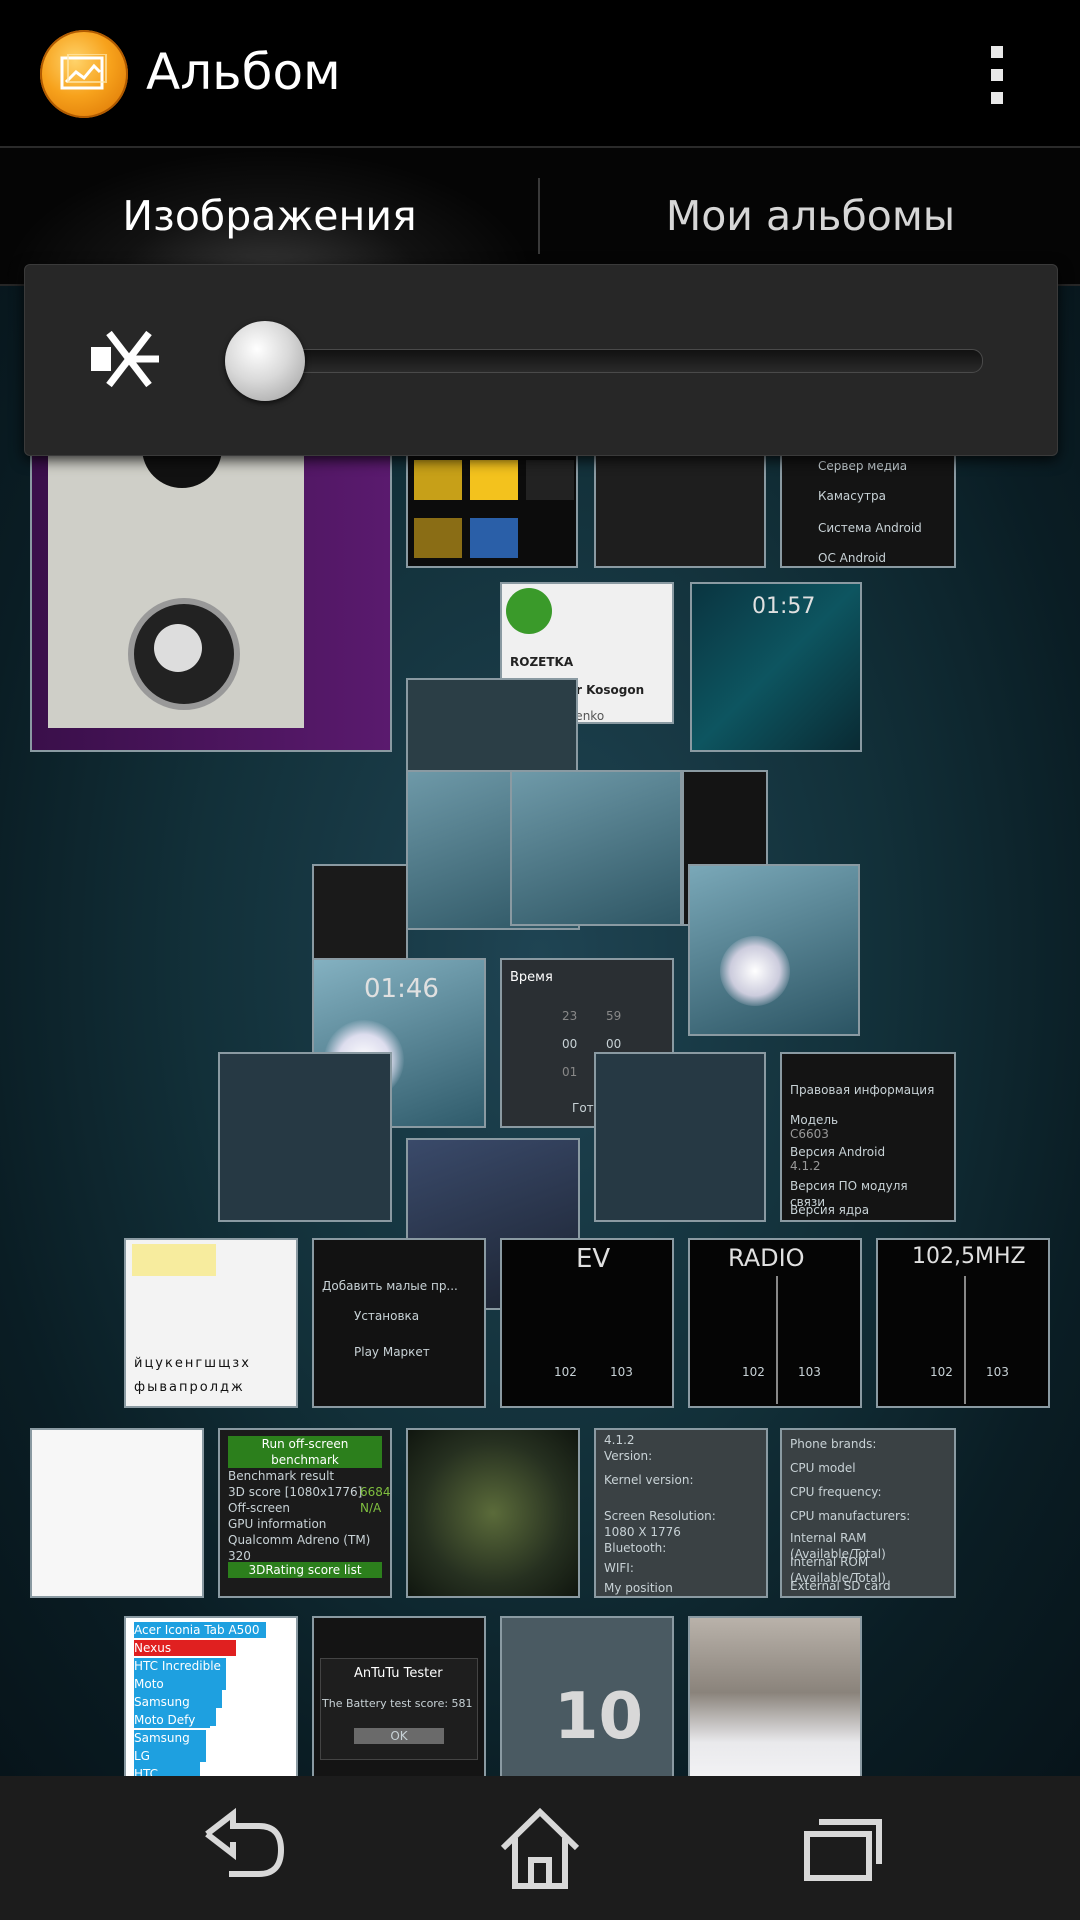 This screenshot has height=1920, width=1080. Describe the element at coordinates (998, 75) in the screenshot. I see `overflow-menu-icon` at that location.